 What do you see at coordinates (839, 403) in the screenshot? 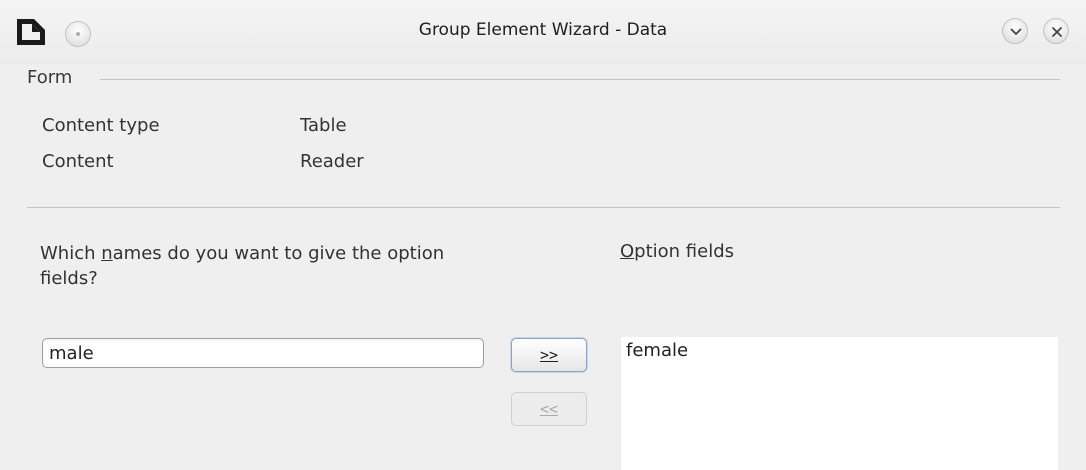
I see `option-fields-list: female` at bounding box center [839, 403].